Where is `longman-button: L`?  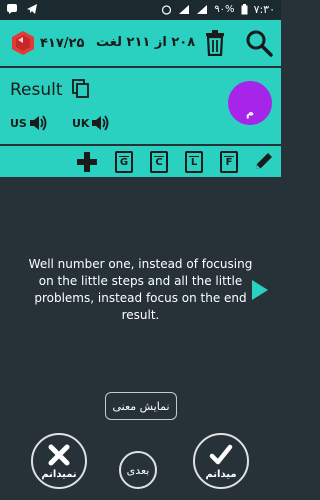
longman-button: L is located at coordinates (194, 162).